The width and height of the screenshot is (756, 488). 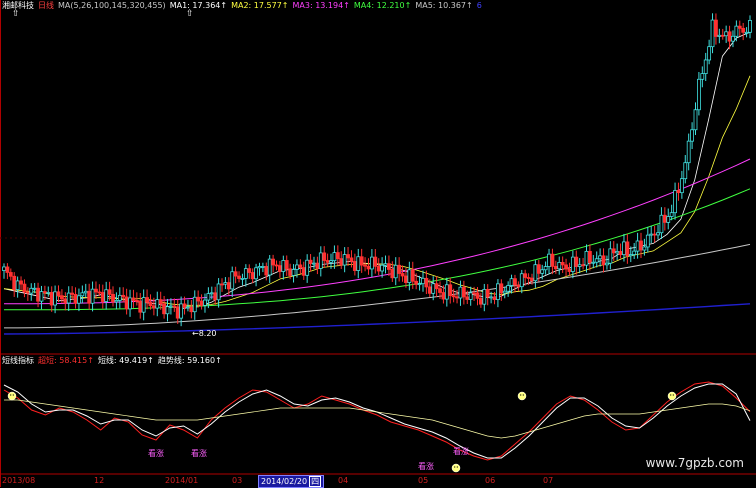 What do you see at coordinates (291, 481) in the screenshot?
I see `cursor-date-box: 2014/02/20 四` at bounding box center [291, 481].